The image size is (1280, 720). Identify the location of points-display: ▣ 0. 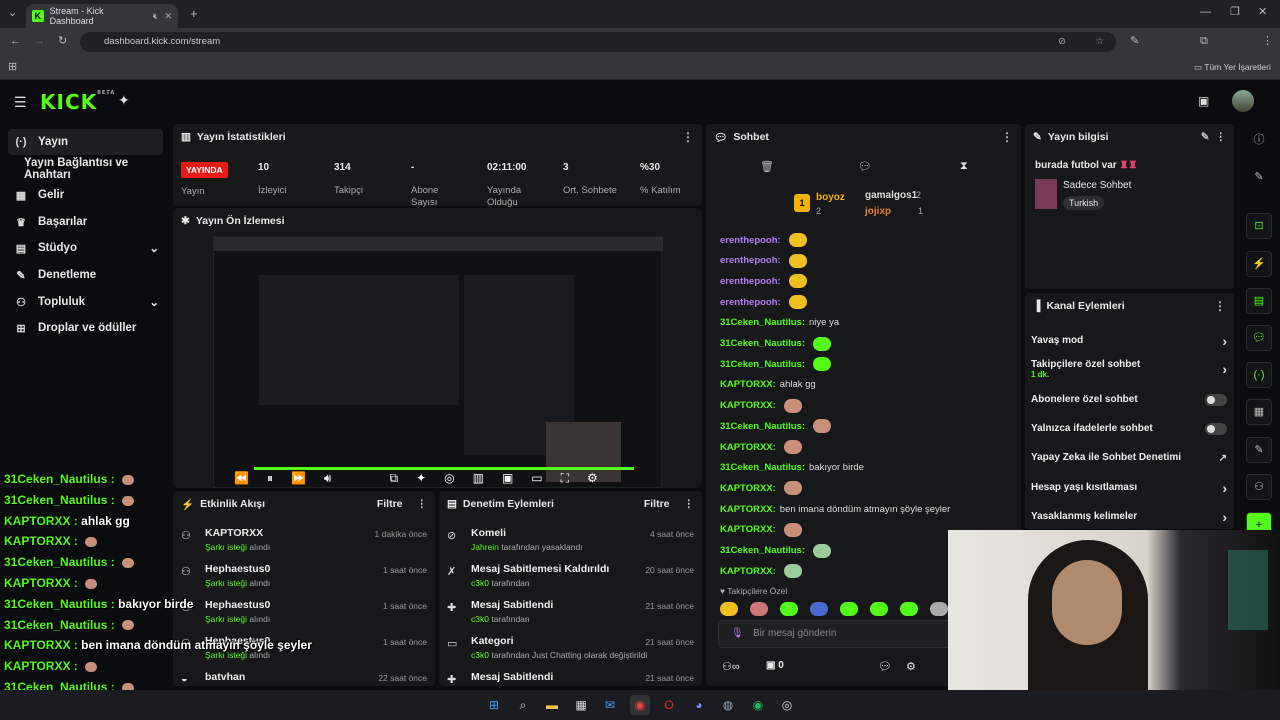
(775, 665).